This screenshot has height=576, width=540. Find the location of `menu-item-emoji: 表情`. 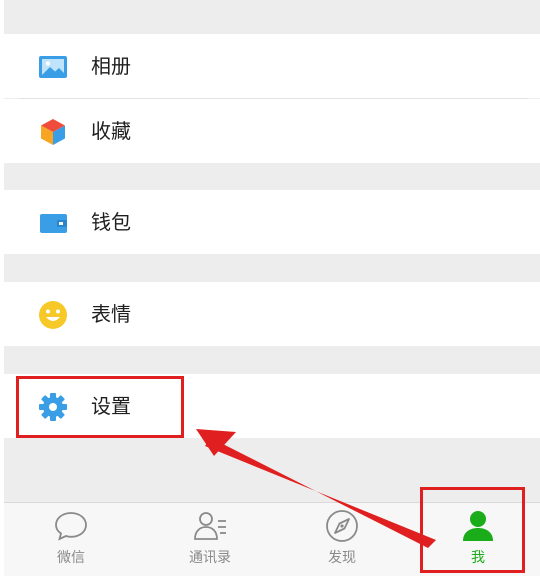

menu-item-emoji: 表情 is located at coordinates (272, 314).